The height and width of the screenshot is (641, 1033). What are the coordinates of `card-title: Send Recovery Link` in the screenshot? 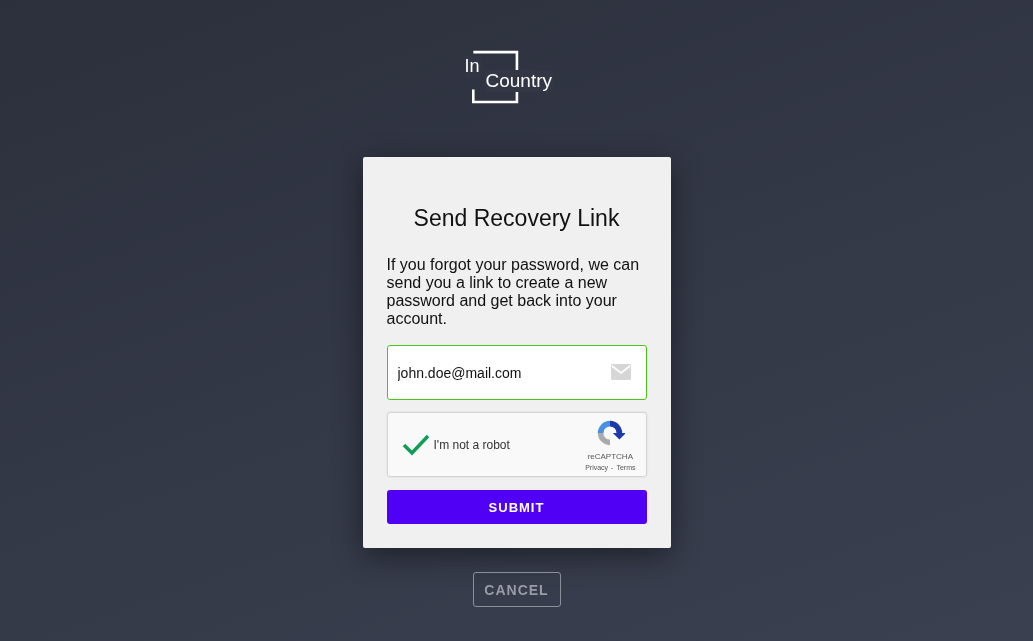 It's located at (516, 218).